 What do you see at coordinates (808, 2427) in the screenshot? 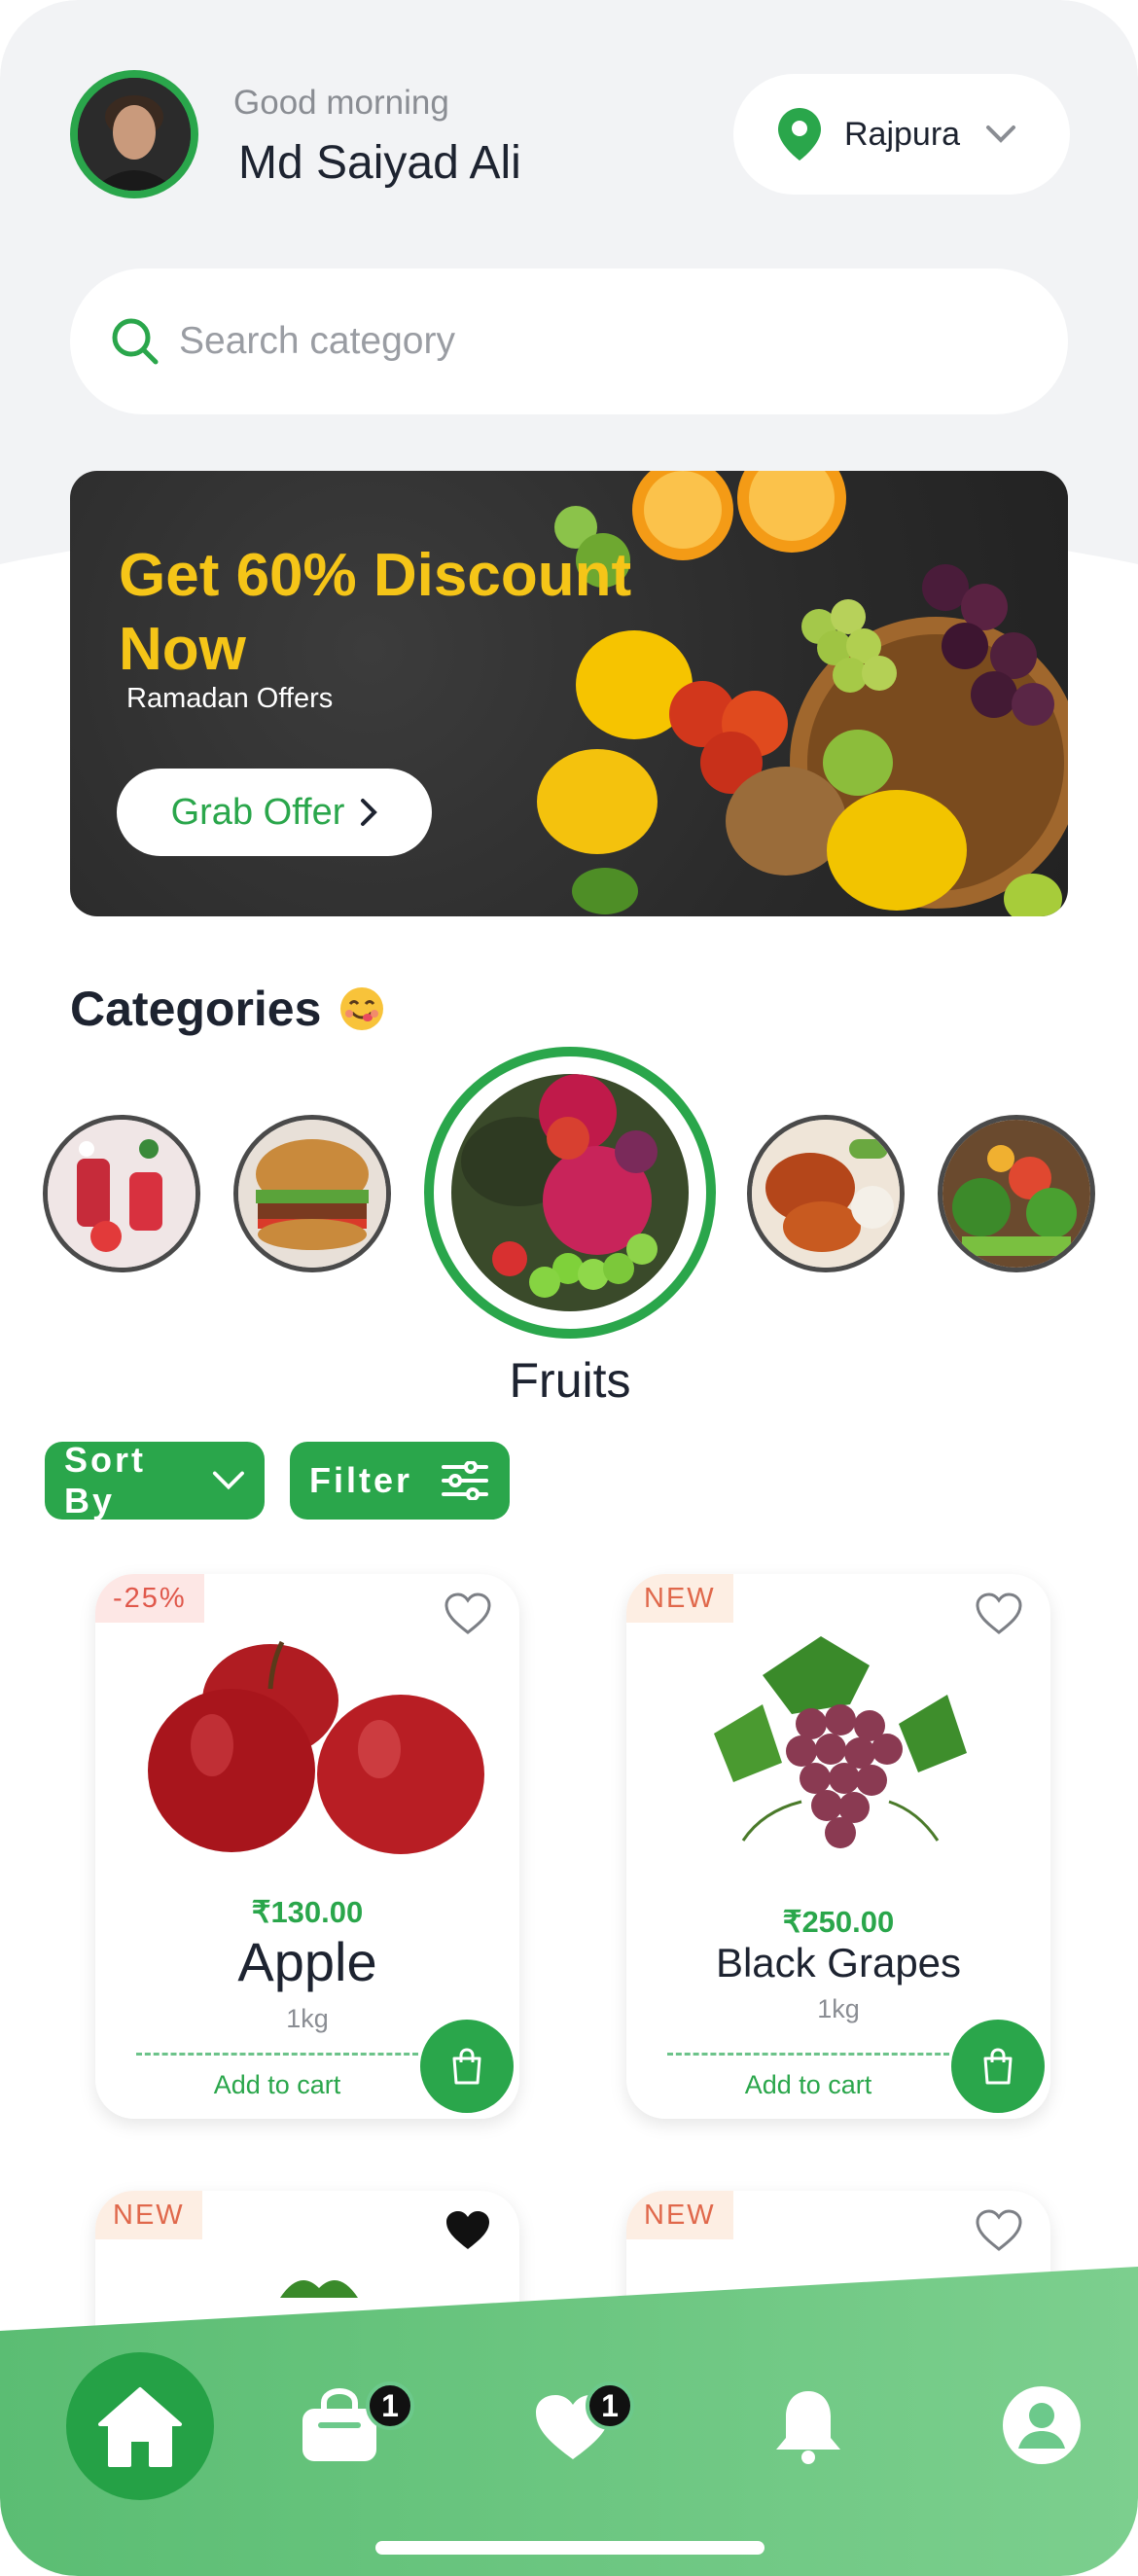
I see `bell-icon` at bounding box center [808, 2427].